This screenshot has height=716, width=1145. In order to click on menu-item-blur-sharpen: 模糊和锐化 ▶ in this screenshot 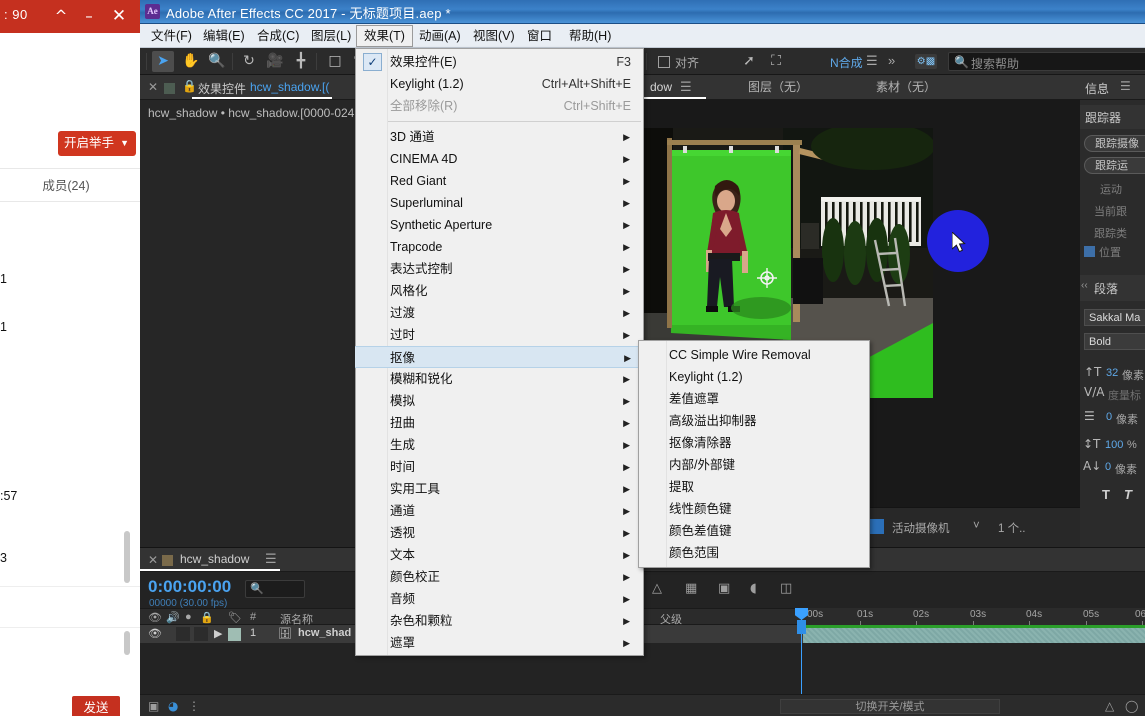, I will do `click(499, 379)`.